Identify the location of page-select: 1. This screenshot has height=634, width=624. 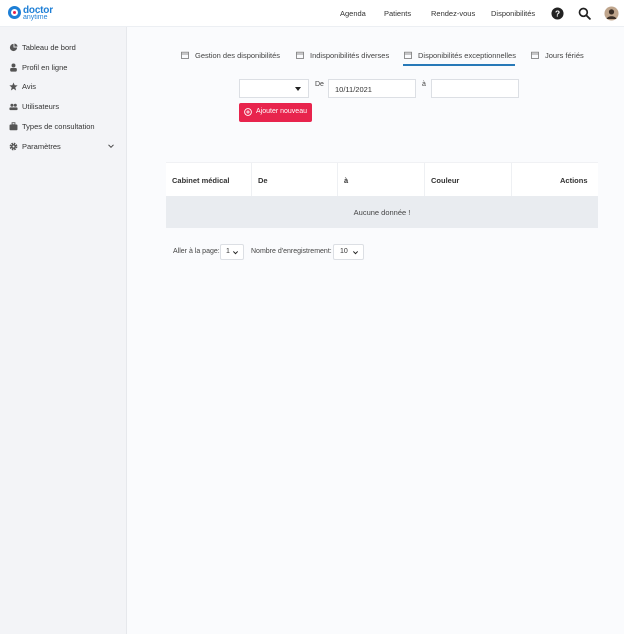
(232, 252).